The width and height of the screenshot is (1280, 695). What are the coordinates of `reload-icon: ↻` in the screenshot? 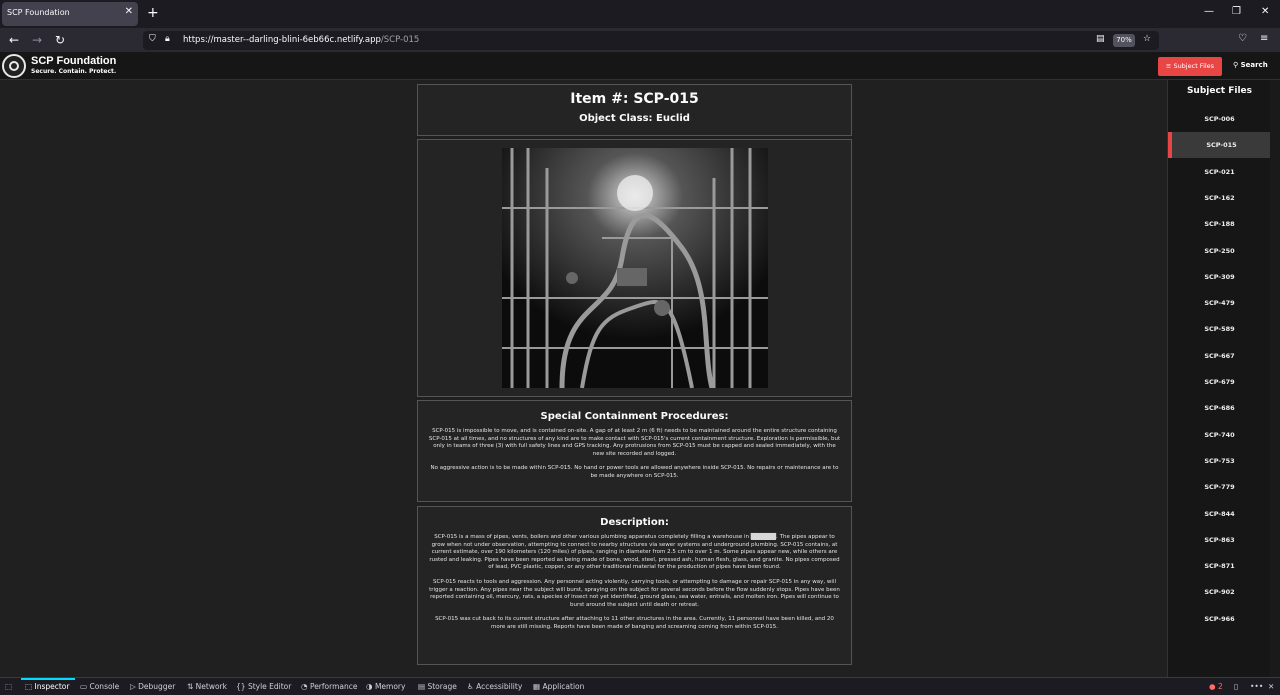 It's located at (60, 40).